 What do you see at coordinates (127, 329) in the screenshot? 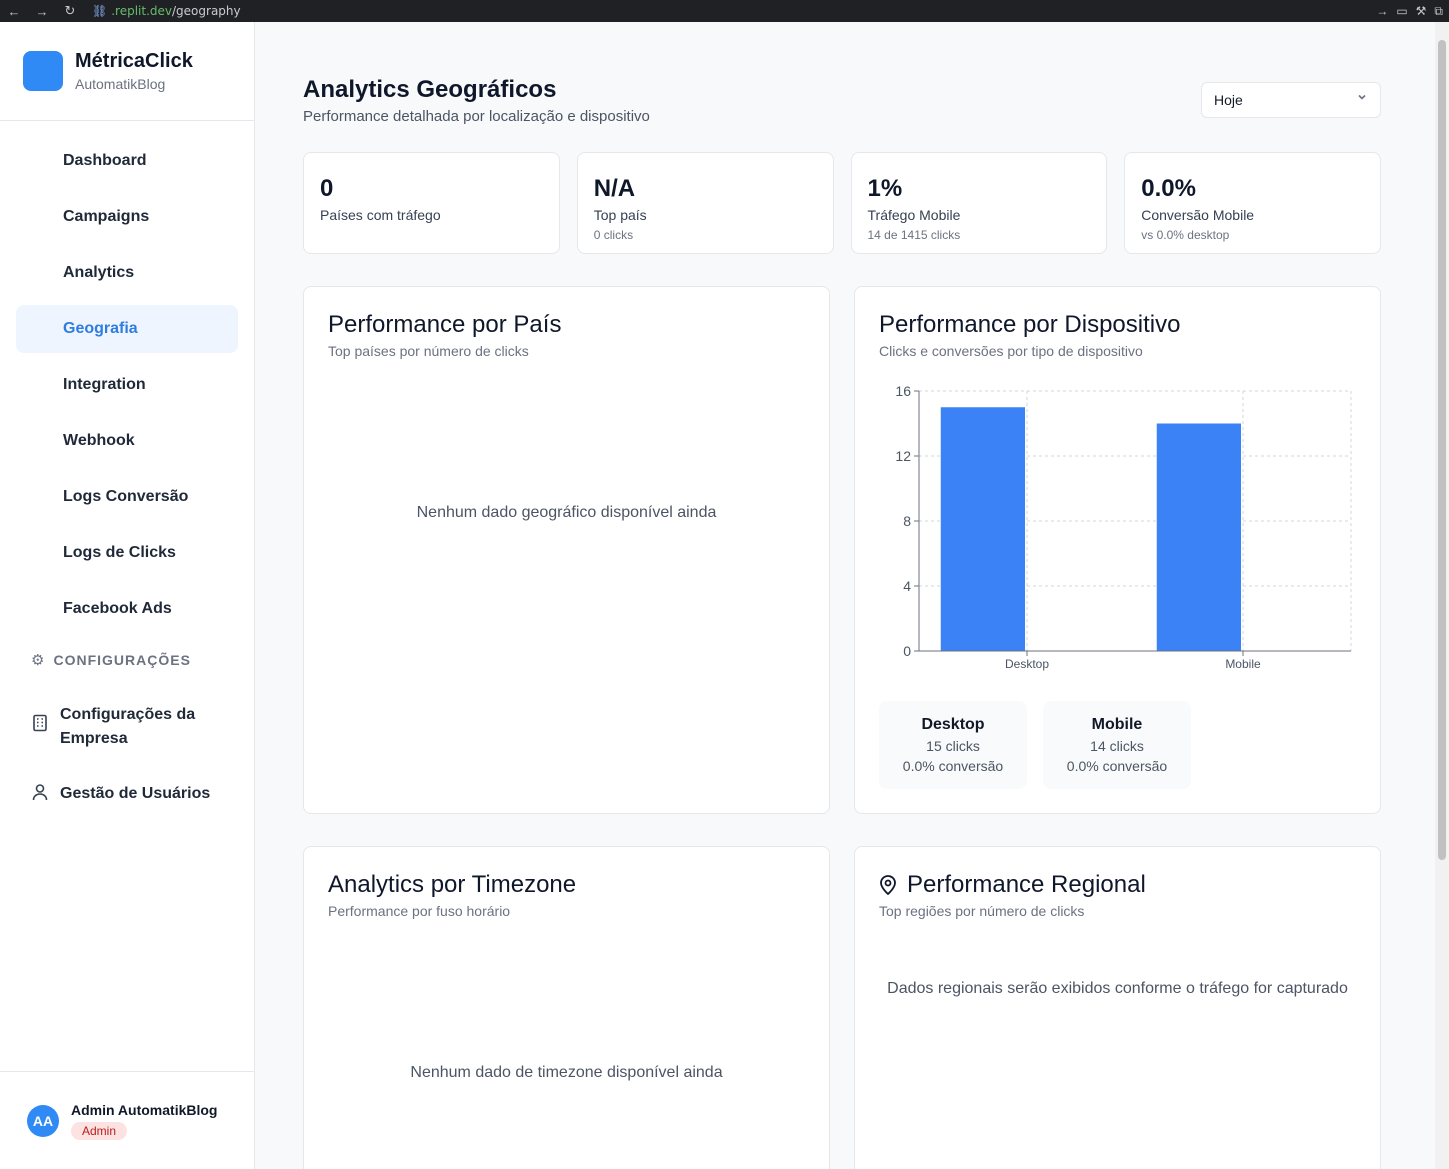
I see `sidebar-item-geografia: Geografia` at bounding box center [127, 329].